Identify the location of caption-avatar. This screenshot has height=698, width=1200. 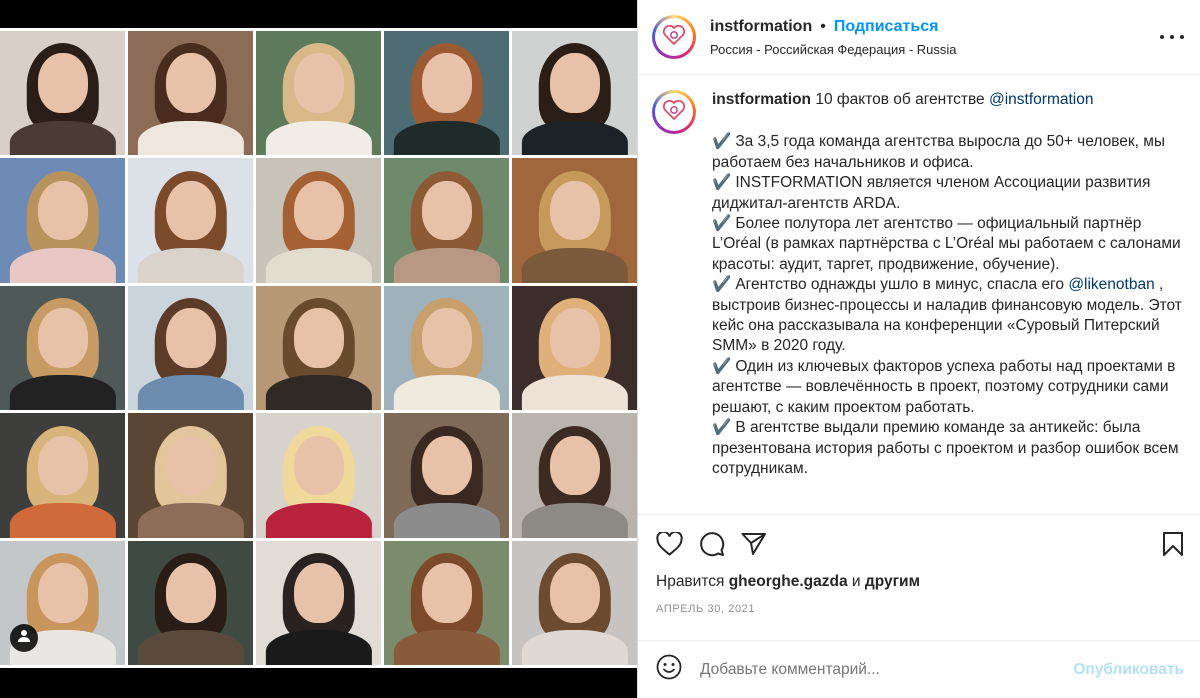
(674, 112).